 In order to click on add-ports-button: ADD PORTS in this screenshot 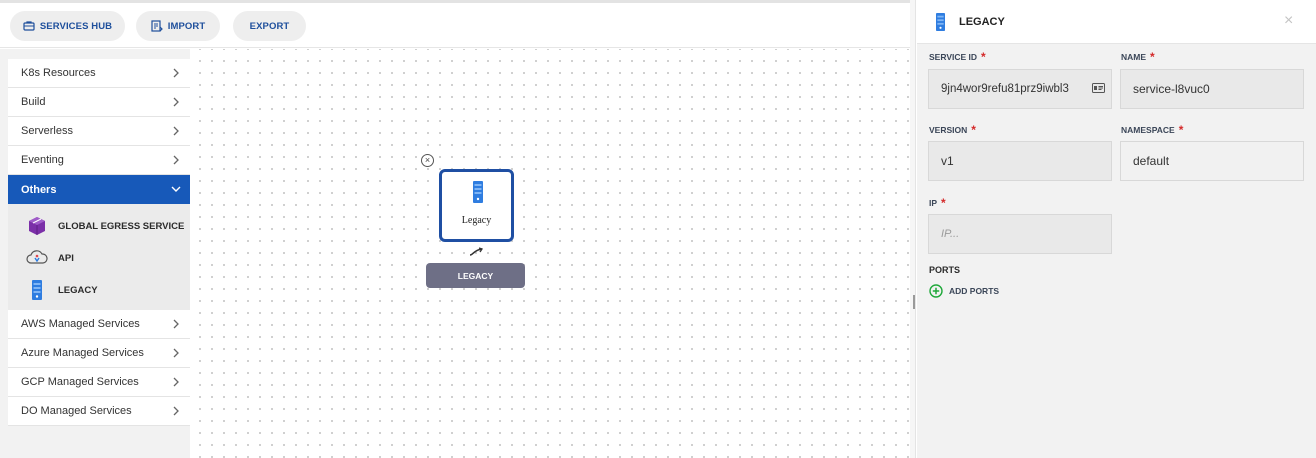, I will do `click(964, 291)`.